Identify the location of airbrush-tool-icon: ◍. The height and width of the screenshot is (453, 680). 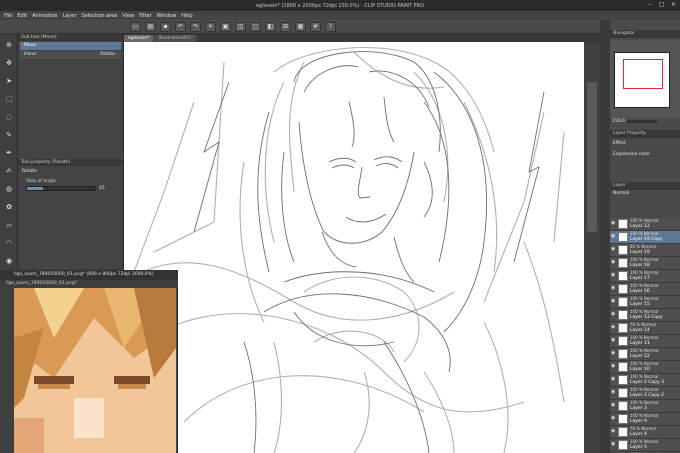
(9, 189).